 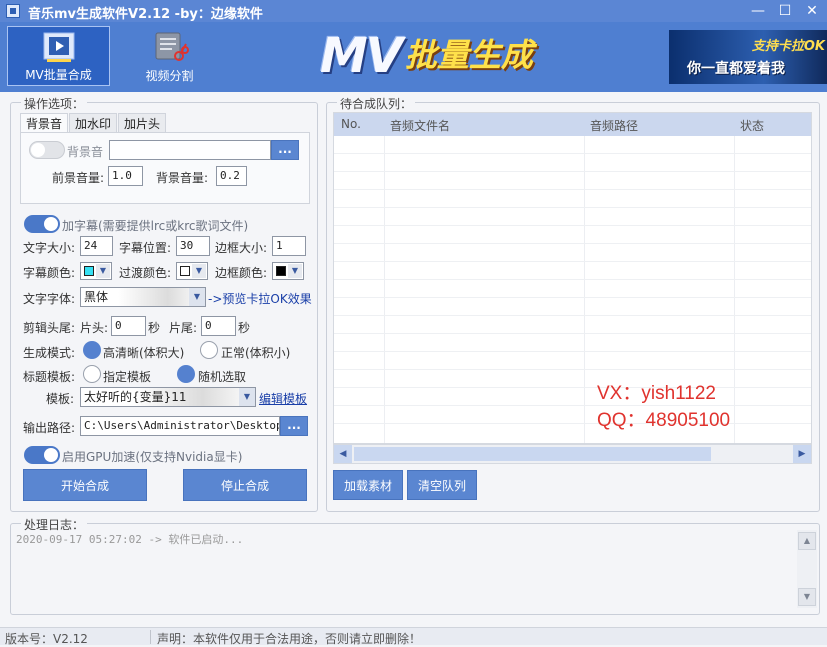 I want to click on border-color-label: 边框颜色:, so click(x=241, y=273).